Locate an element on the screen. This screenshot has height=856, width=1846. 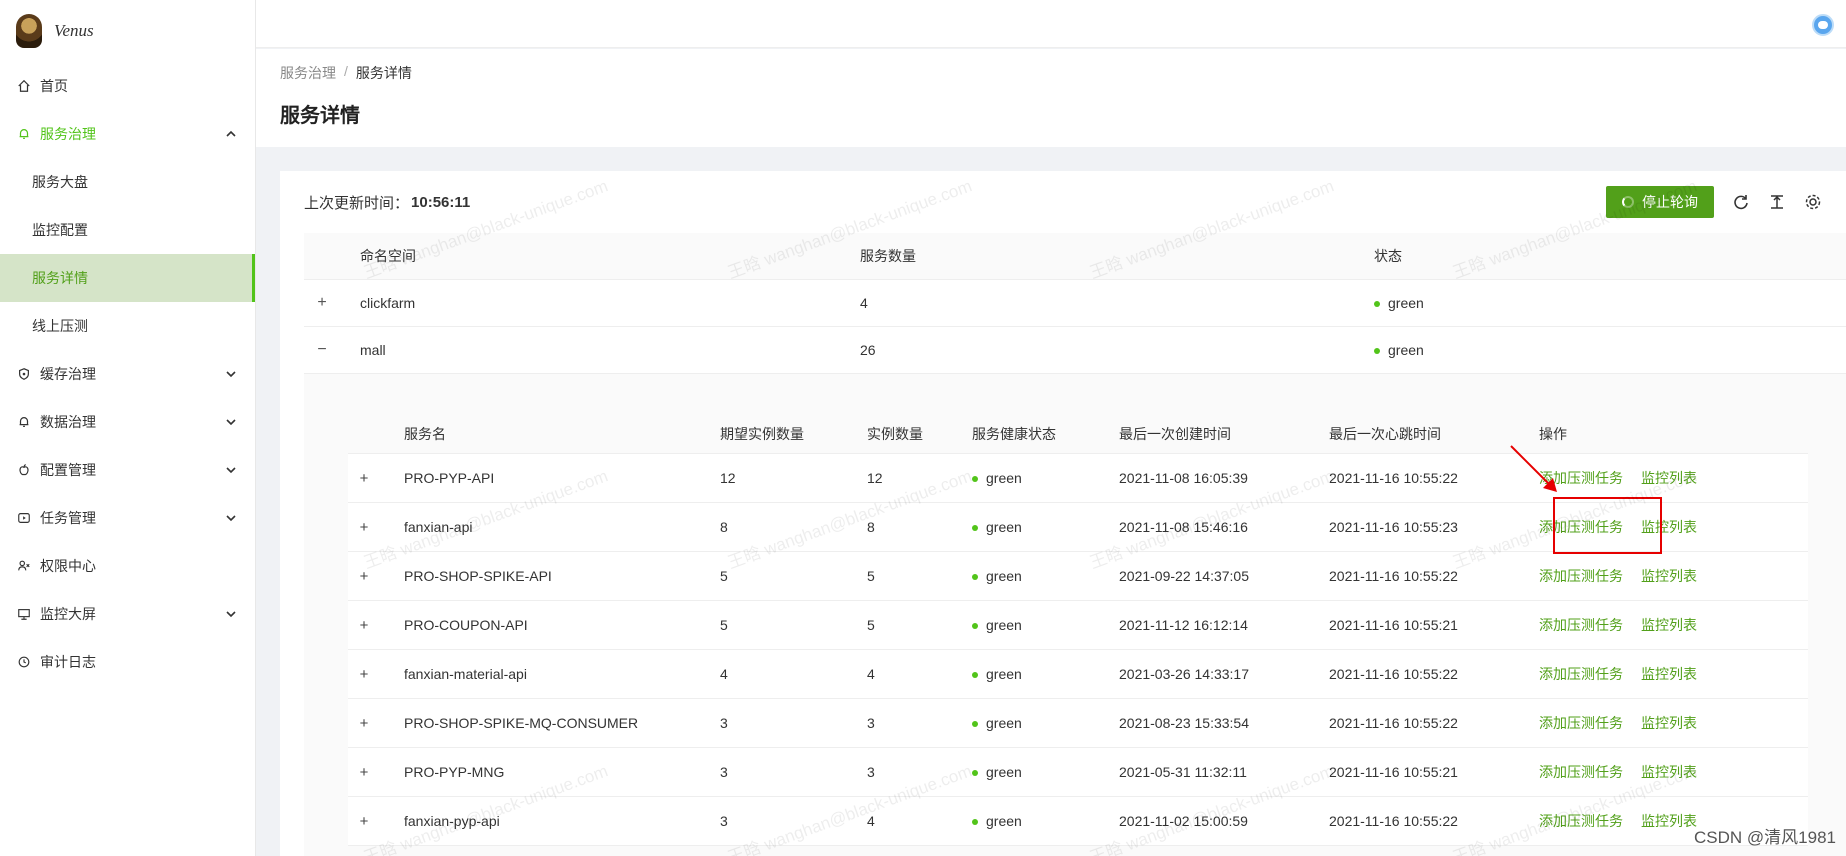
sidebar-item-home: 首页 is located at coordinates (127, 86).